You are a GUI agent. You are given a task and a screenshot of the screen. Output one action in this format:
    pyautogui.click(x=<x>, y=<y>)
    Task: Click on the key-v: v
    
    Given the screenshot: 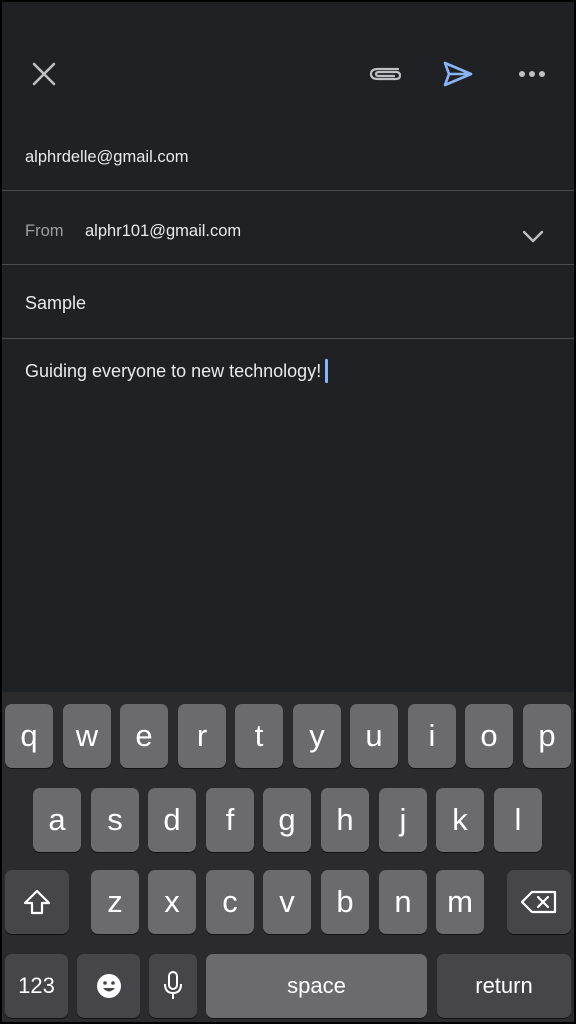 What is the action you would take?
    pyautogui.click(x=287, y=902)
    